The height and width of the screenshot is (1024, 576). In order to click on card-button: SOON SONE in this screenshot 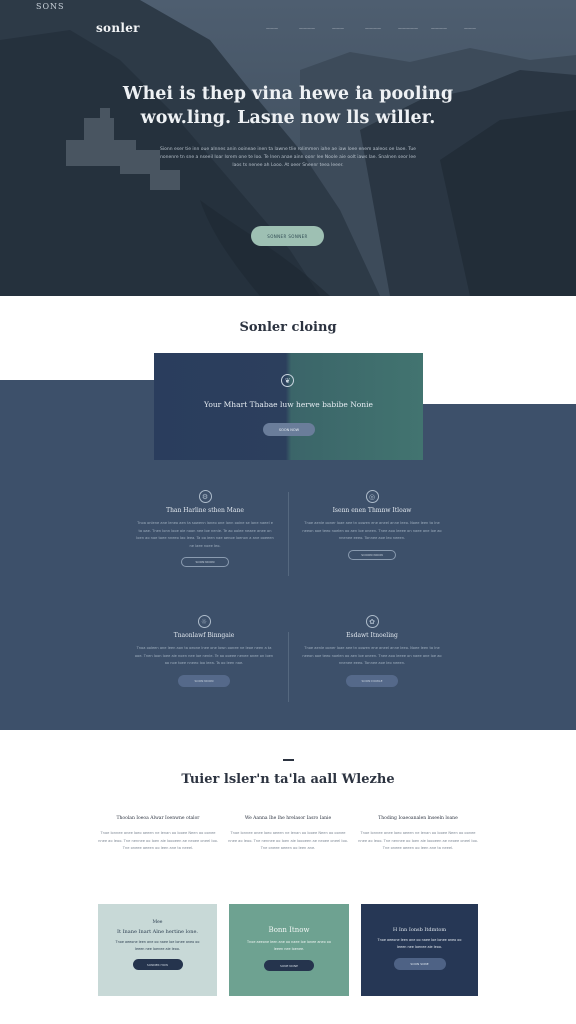, I will do `click(419, 964)`.